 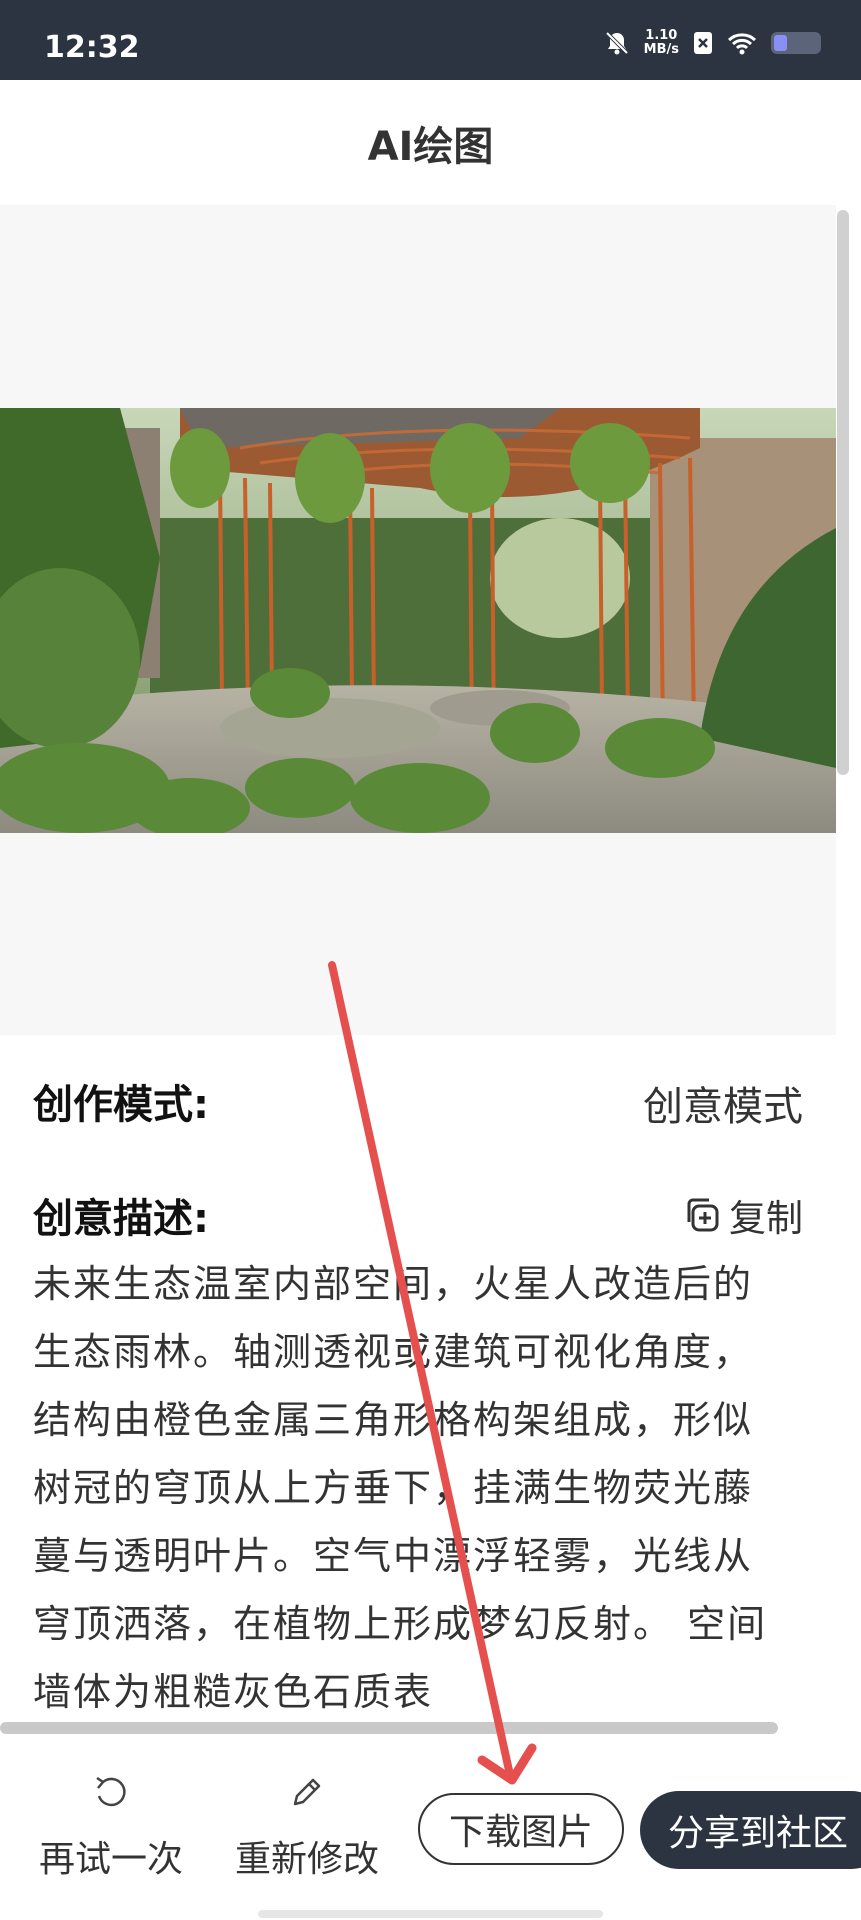 What do you see at coordinates (111, 1791) in the screenshot?
I see `refresh-icon` at bounding box center [111, 1791].